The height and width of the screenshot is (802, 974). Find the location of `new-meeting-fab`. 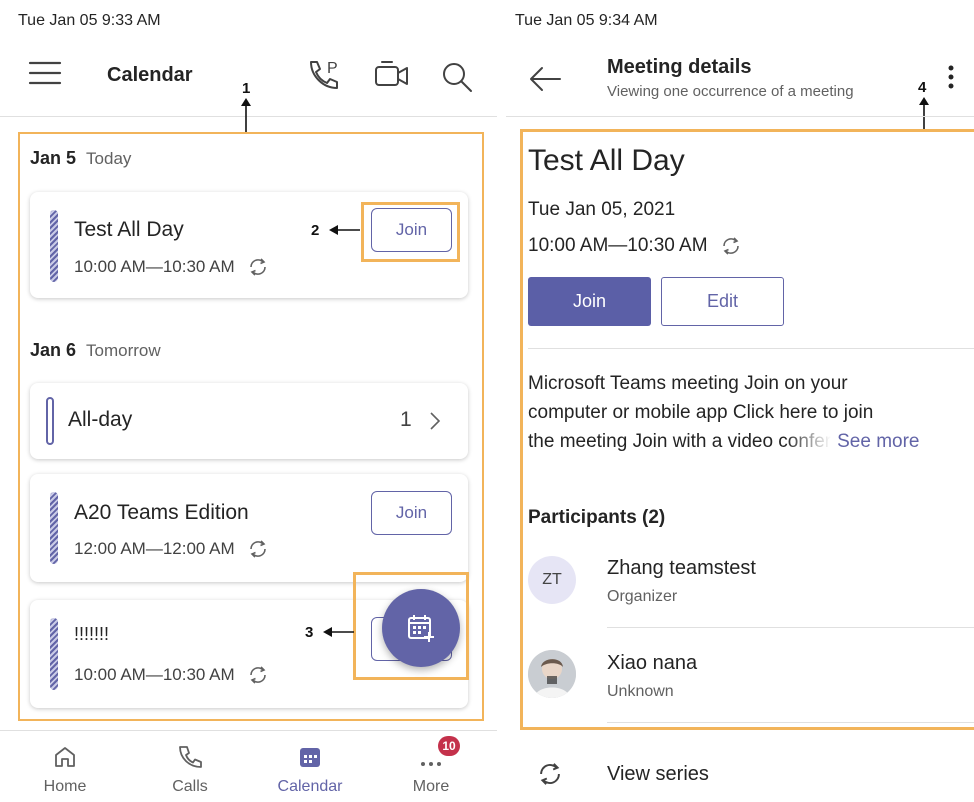

new-meeting-fab is located at coordinates (421, 628).